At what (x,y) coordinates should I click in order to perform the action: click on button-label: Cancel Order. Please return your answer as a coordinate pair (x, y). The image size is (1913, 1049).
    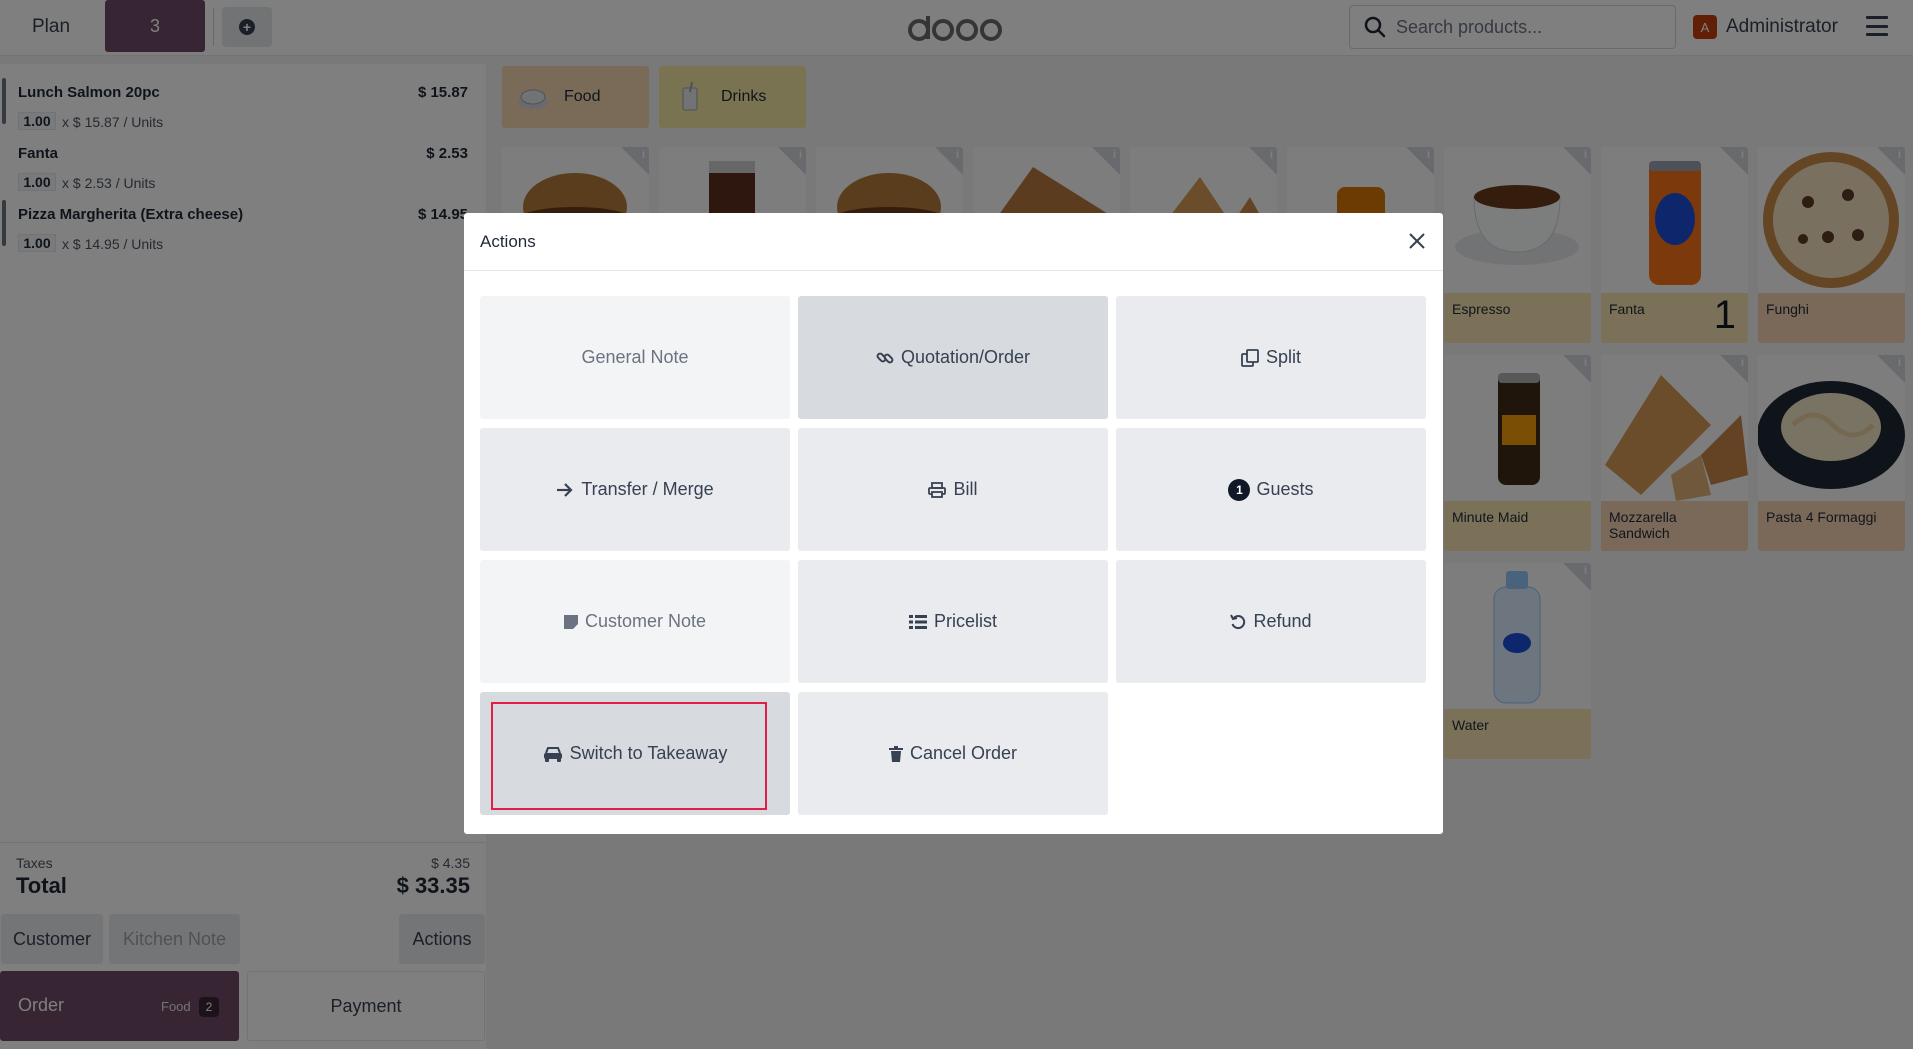
    Looking at the image, I should click on (963, 753).